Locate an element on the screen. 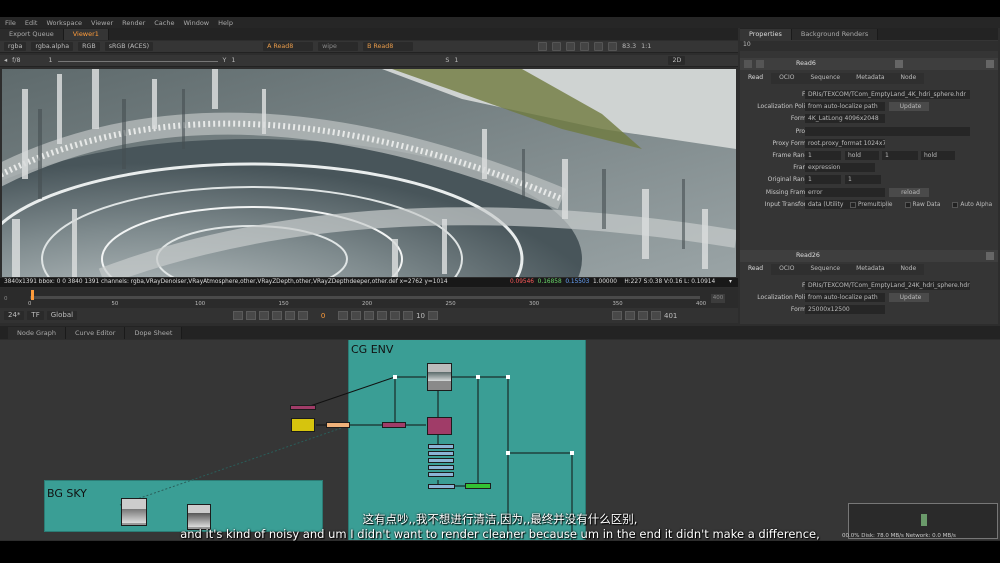  read-node-env is located at coordinates (439, 377).